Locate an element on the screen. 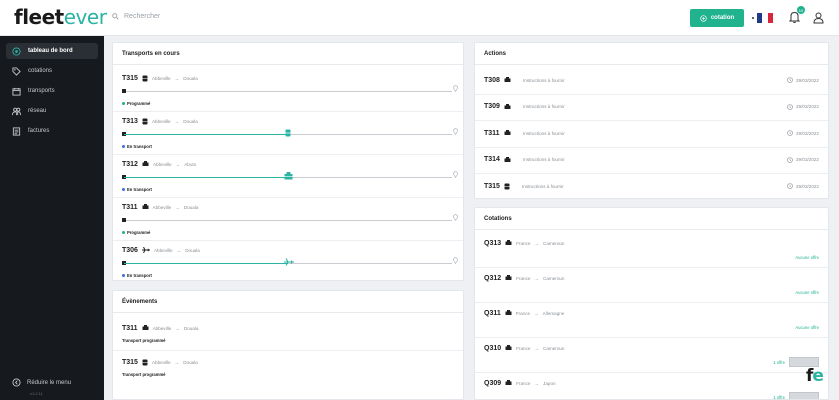 Image resolution: width=839 pixels, height=400 pixels. transport-row: T315 Abbeville → Douala Programmé is located at coordinates (290, 93).